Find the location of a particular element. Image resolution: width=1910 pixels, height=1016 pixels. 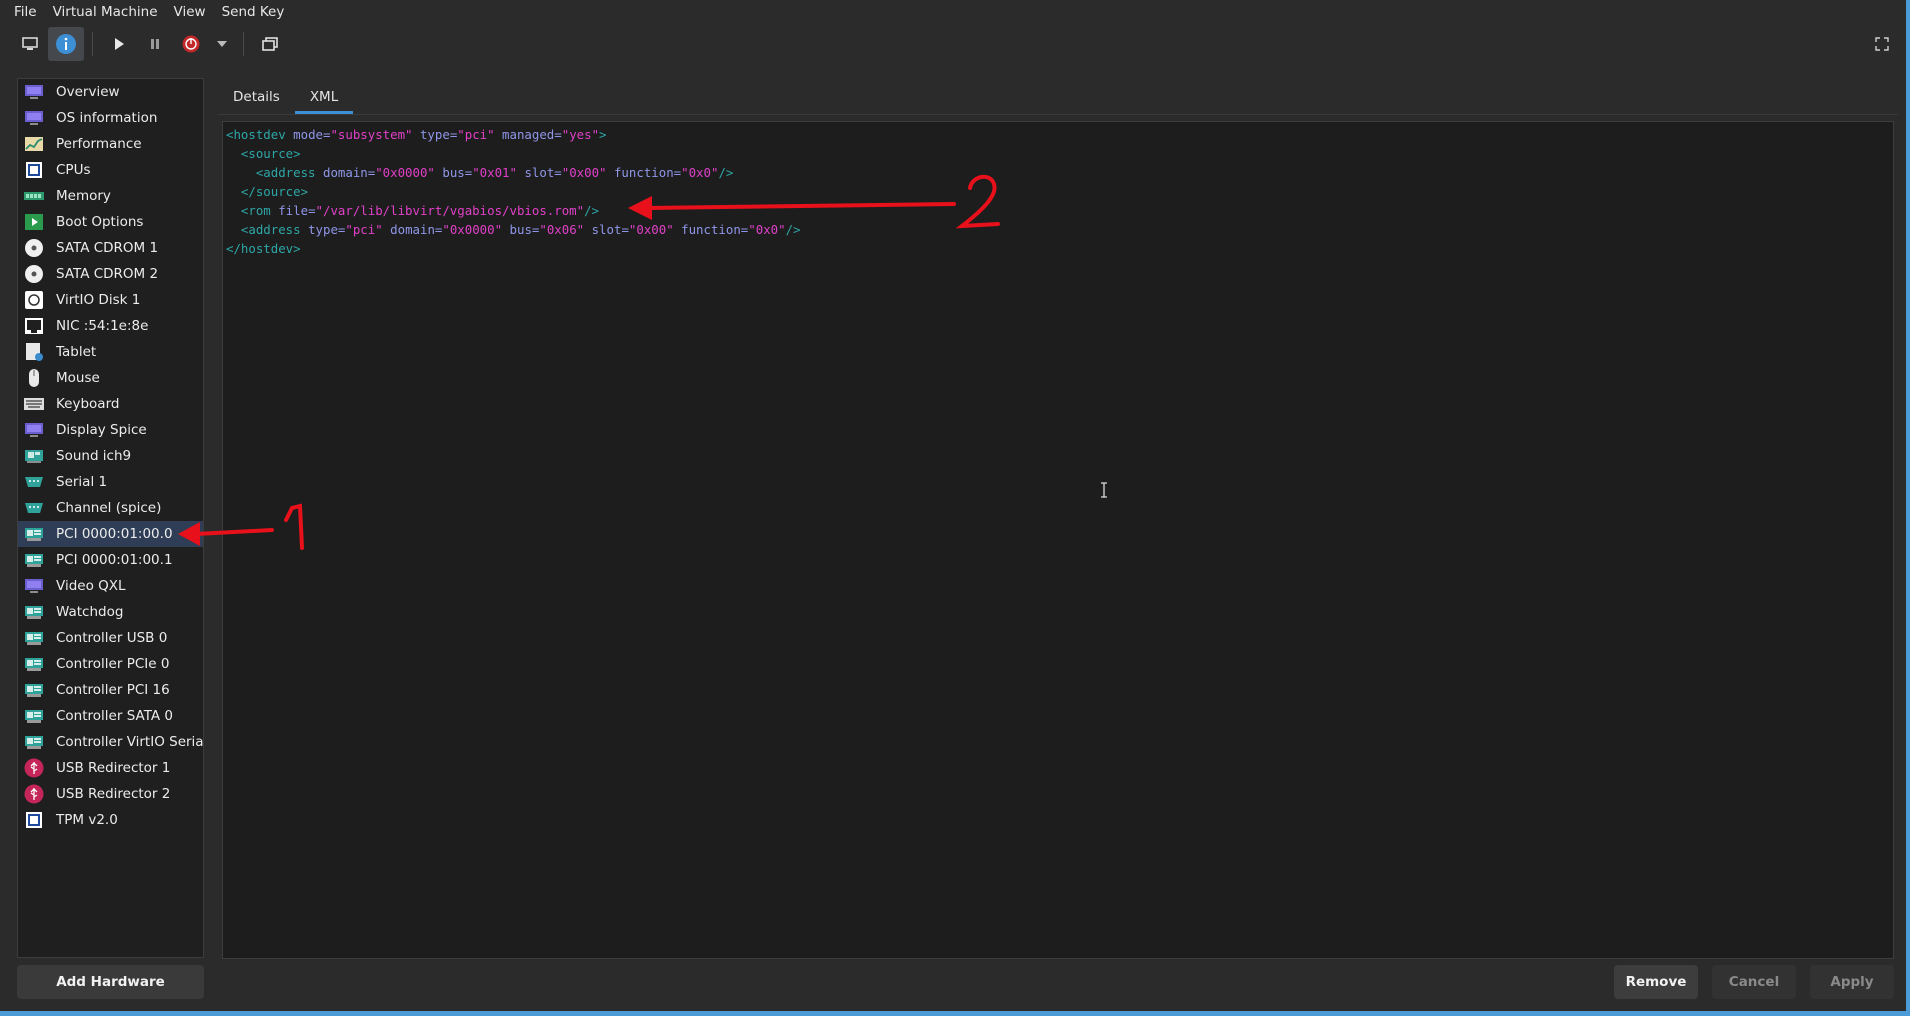

power-icon is located at coordinates (191, 44).